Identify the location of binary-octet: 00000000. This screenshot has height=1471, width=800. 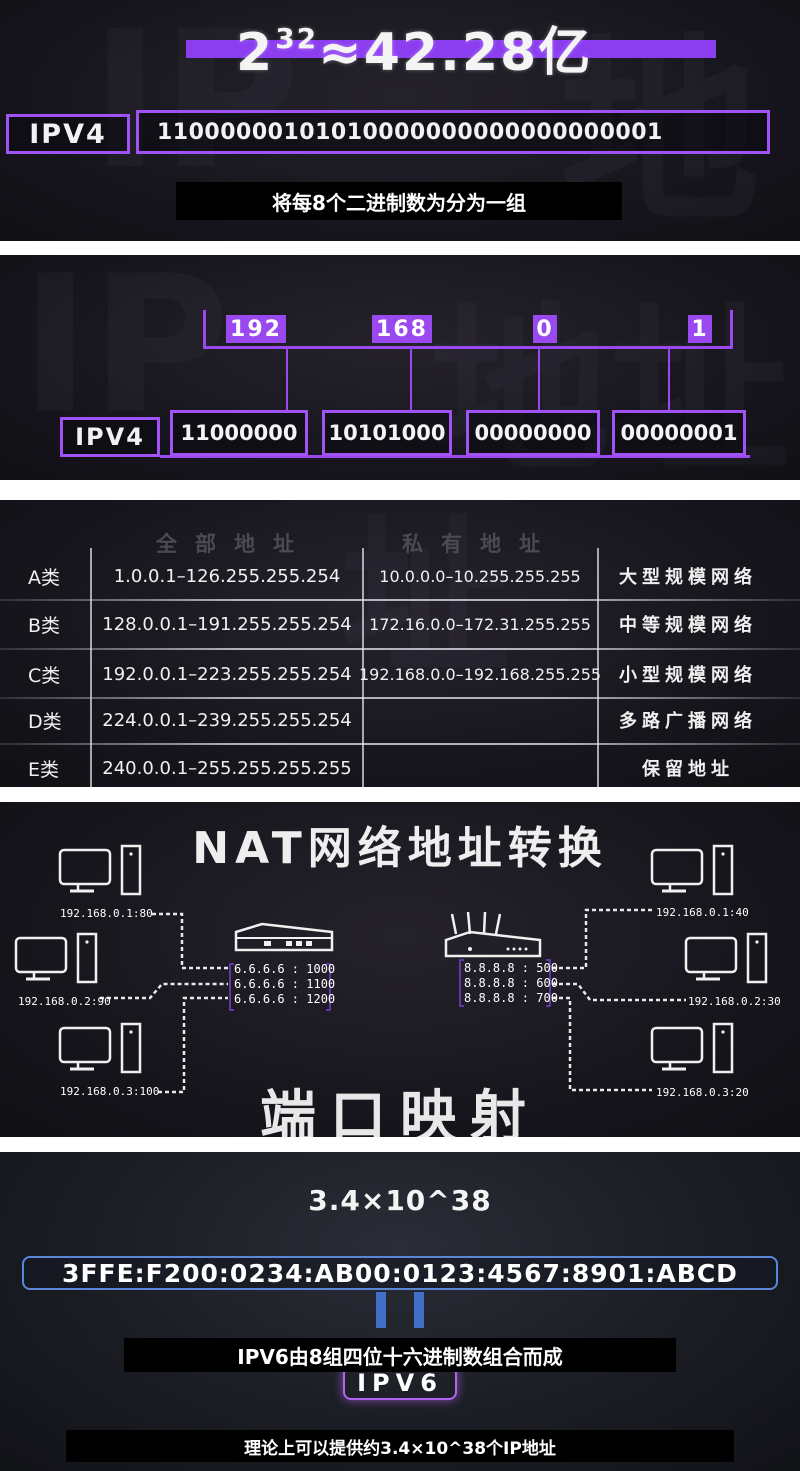
(533, 433).